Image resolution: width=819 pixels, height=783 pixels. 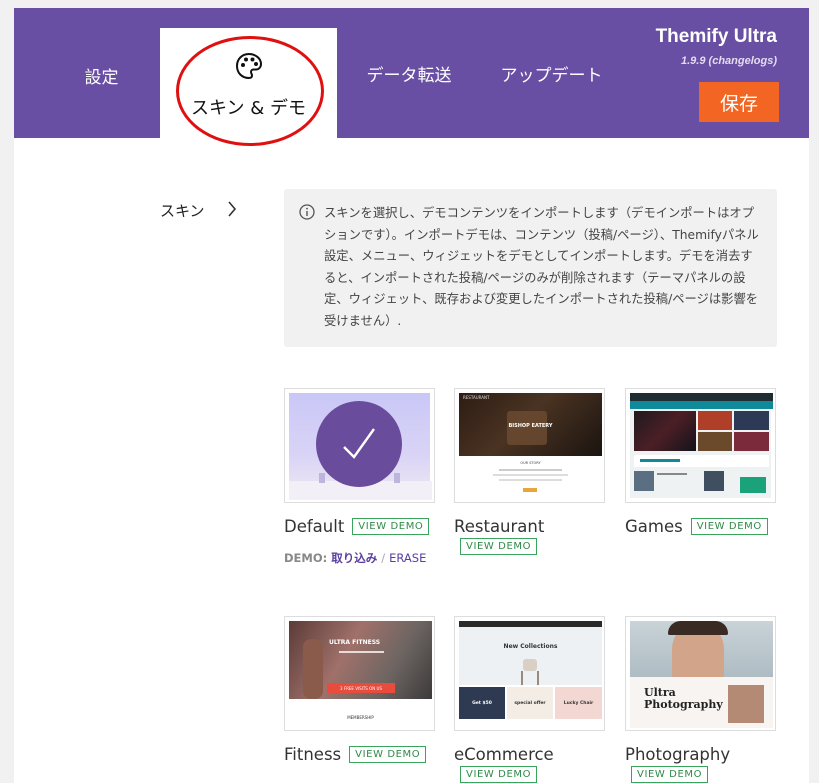 I want to click on demo-photography: Ultra Photography Photography VIEW DEMO, so click(x=700, y=699).